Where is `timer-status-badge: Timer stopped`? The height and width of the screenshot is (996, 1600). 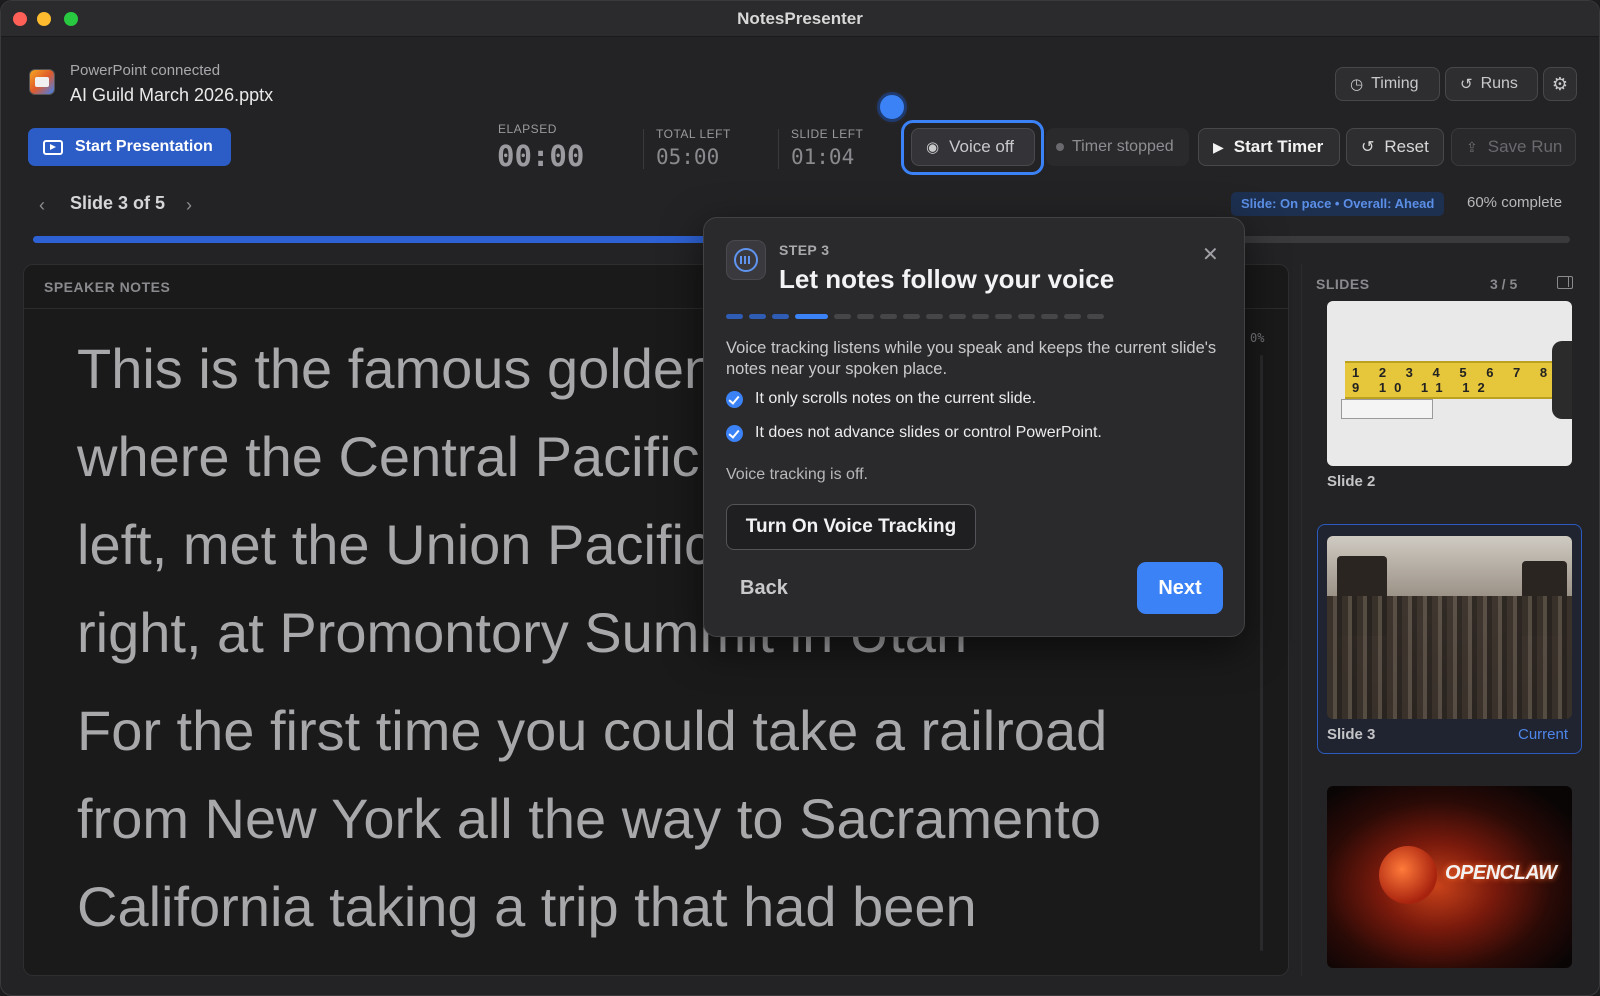
timer-status-badge: Timer stopped is located at coordinates (1117, 147).